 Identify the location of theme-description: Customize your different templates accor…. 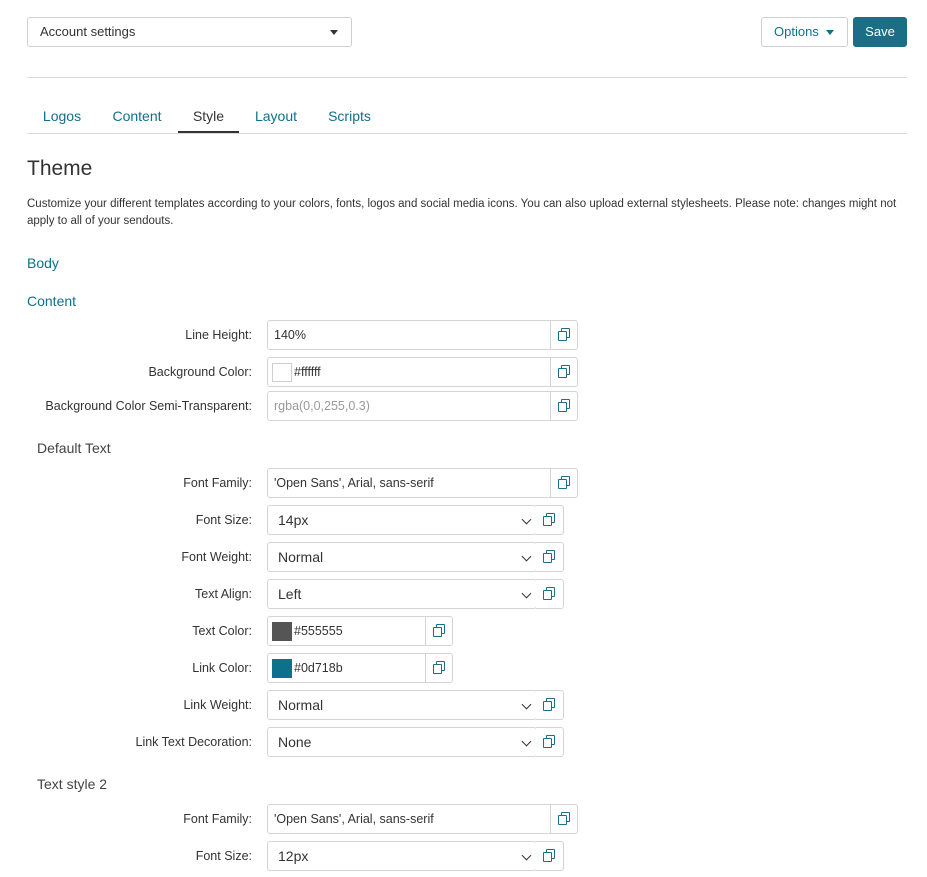
(462, 212).